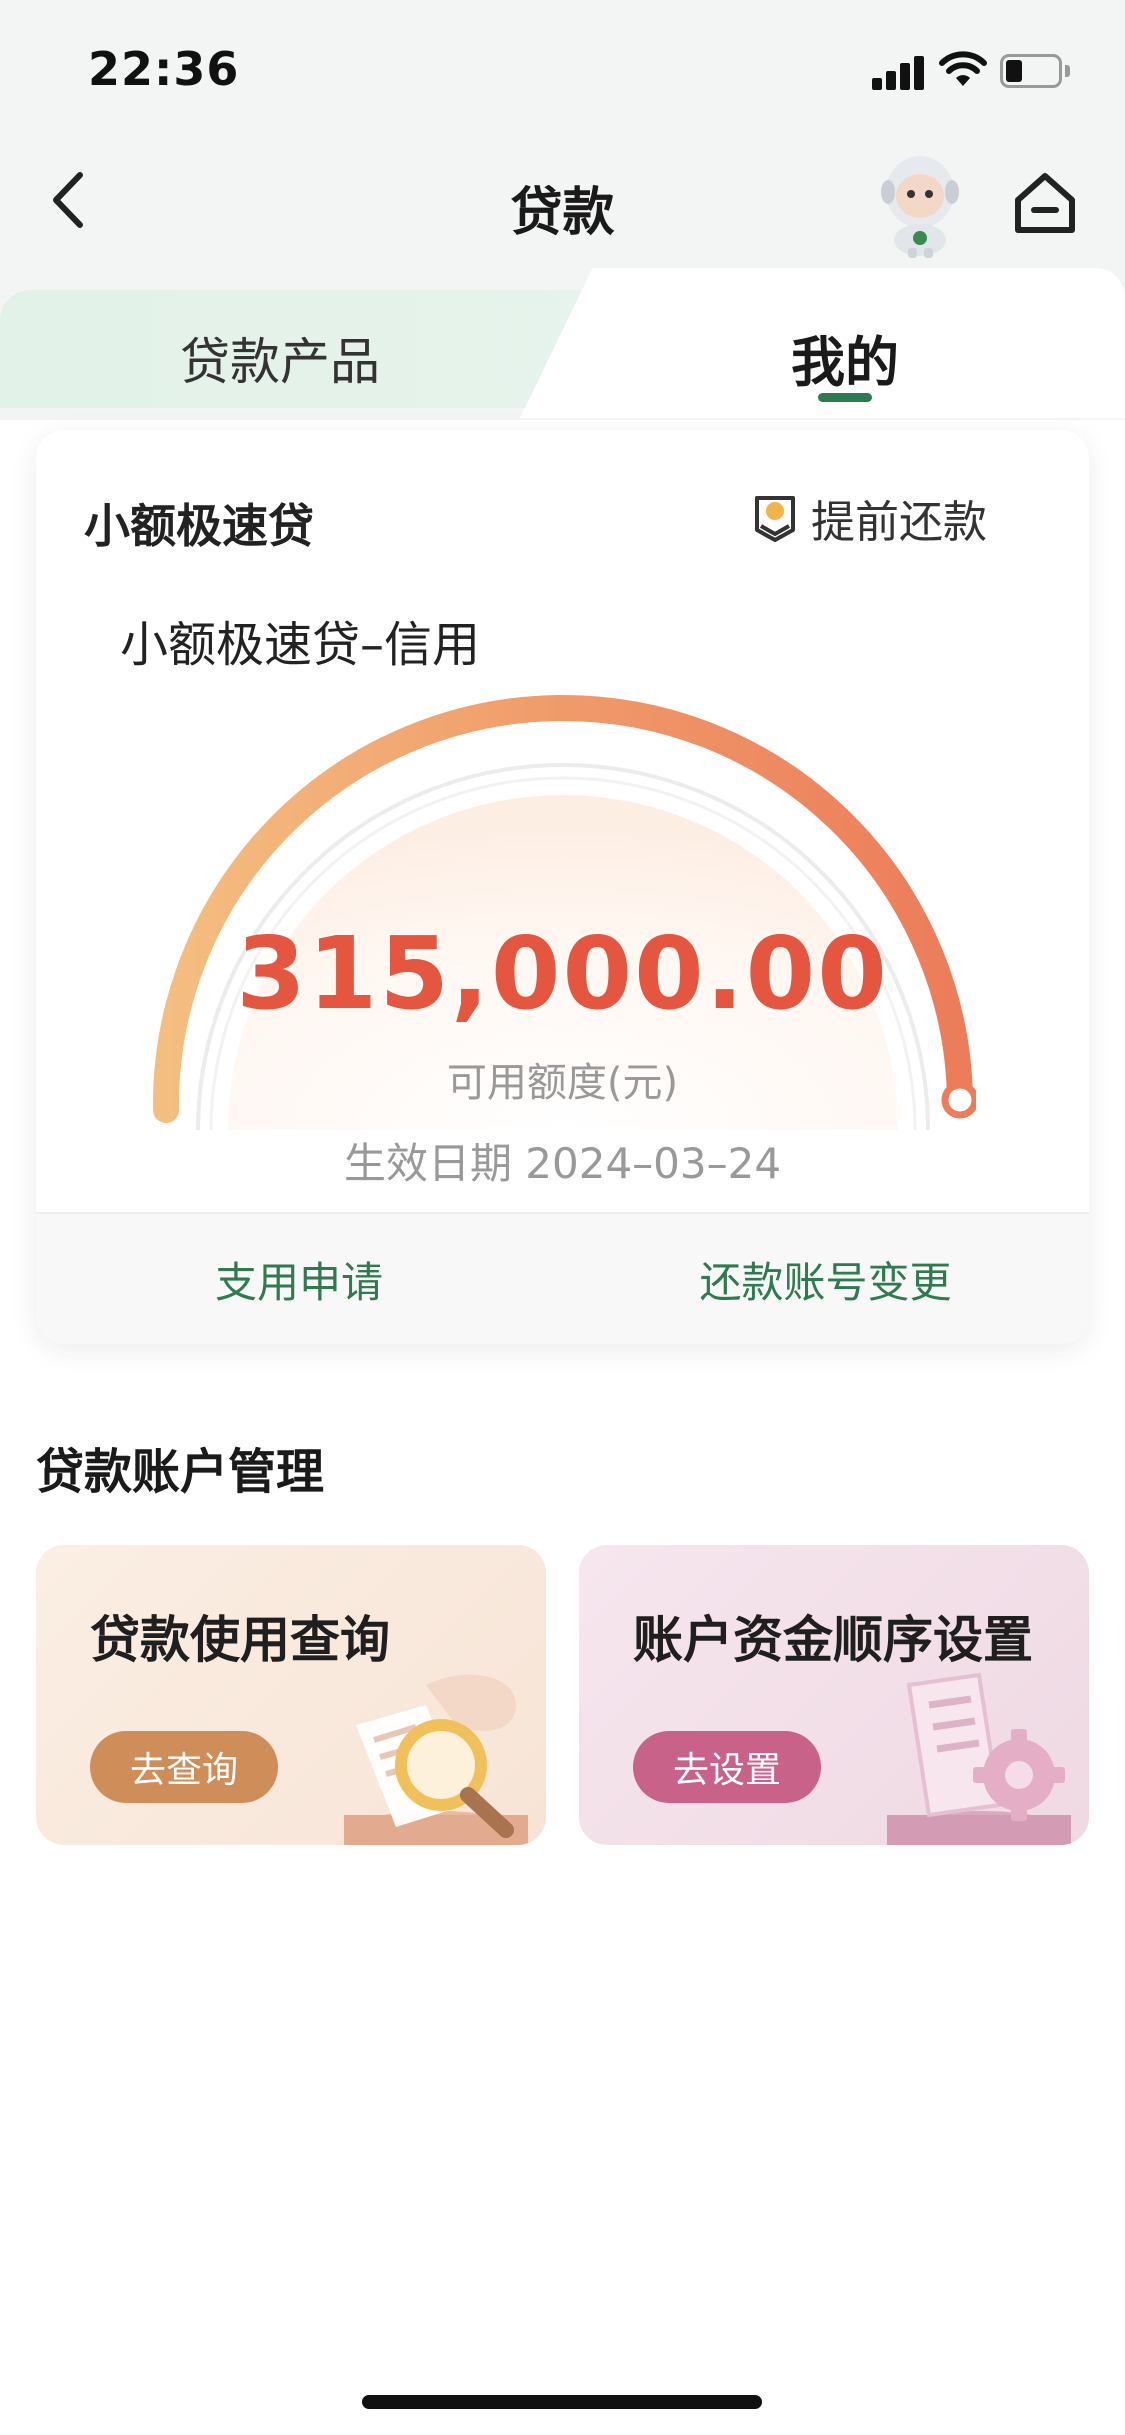 This screenshot has height=2435, width=1125. I want to click on go-settings-button: 去设置, so click(727, 1767).